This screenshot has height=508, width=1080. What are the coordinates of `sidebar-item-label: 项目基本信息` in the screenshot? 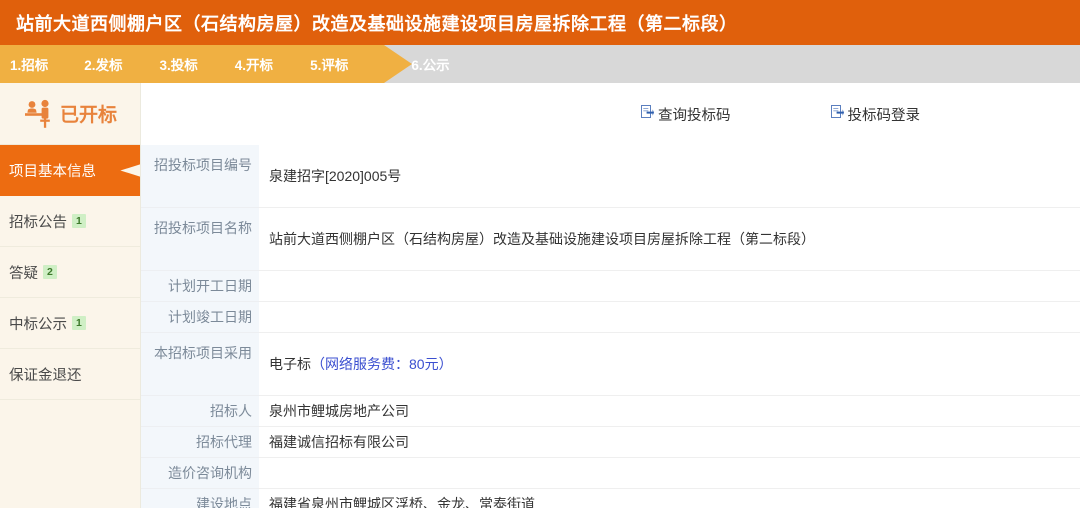 It's located at (52, 171).